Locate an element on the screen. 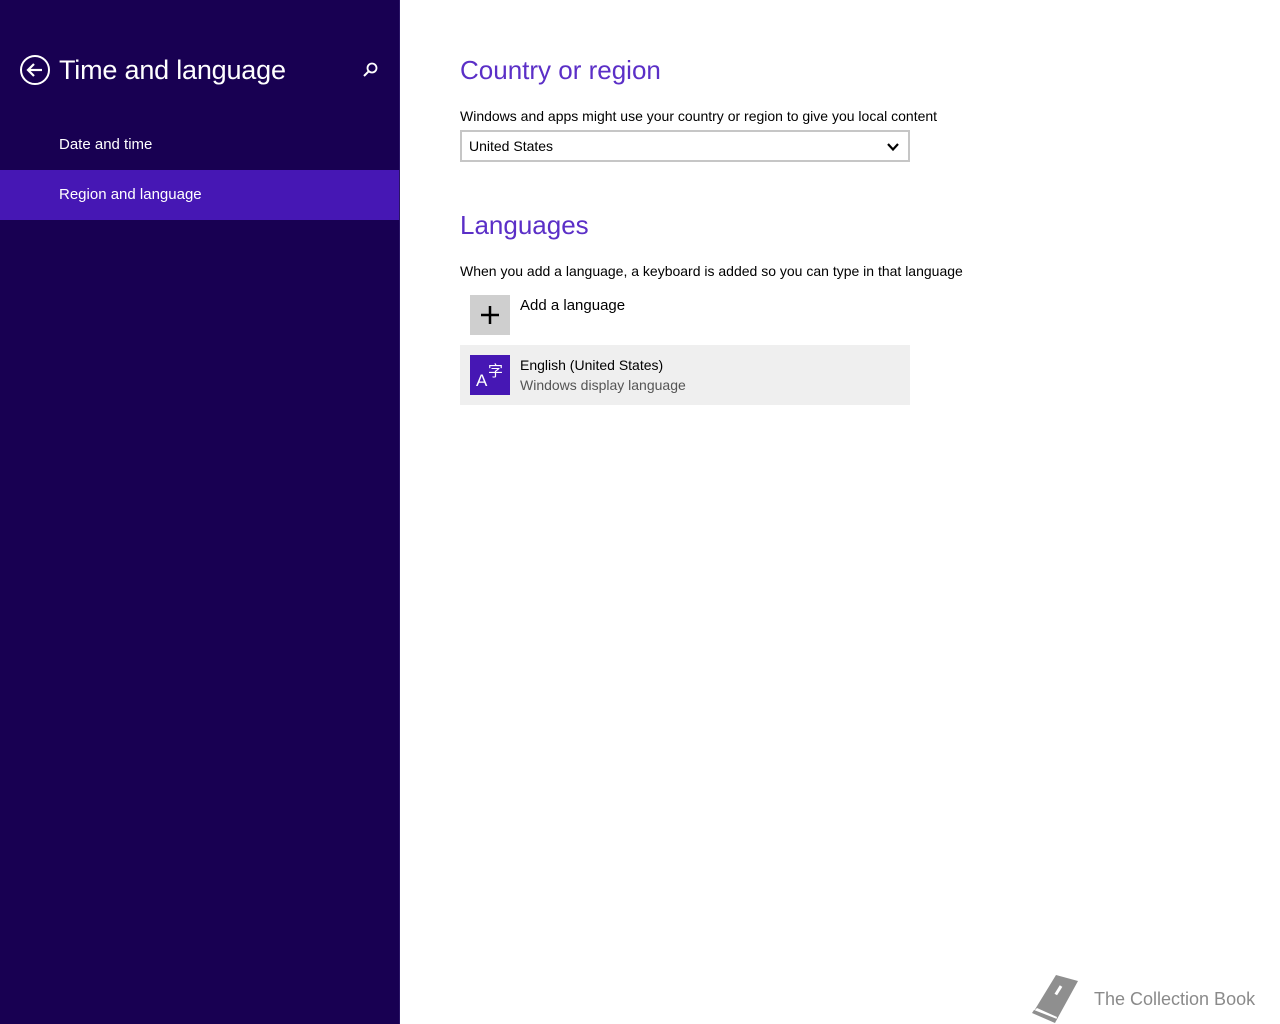 Image resolution: width=1280 pixels, height=1024 pixels. language-icon: A 字 is located at coordinates (489, 376).